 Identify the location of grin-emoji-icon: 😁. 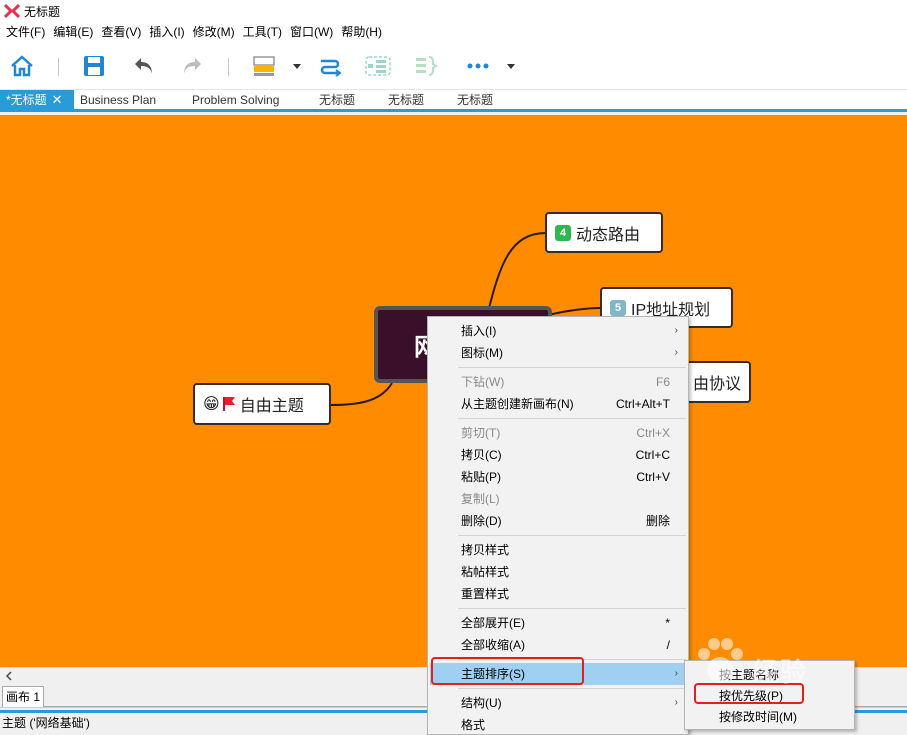
(211, 404).